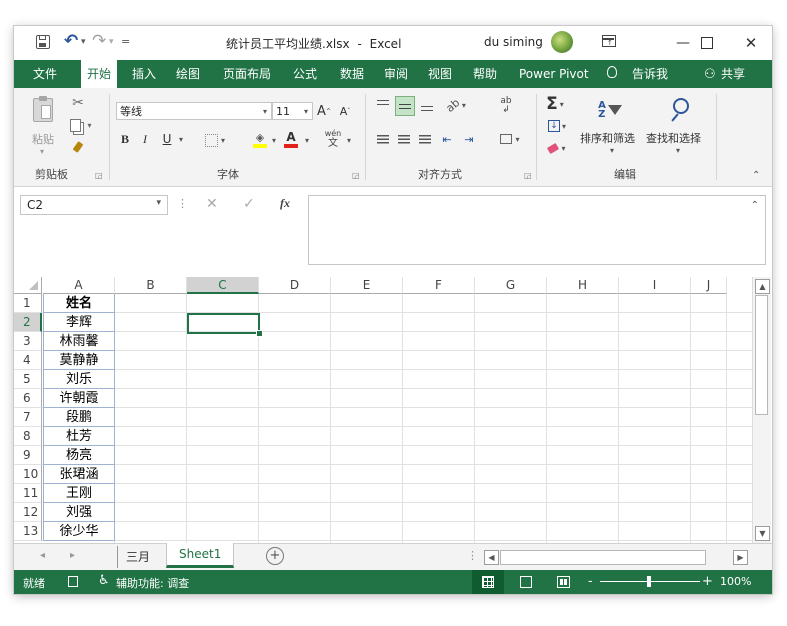 The width and height of the screenshot is (787, 626). What do you see at coordinates (94, 205) in the screenshot?
I see `name-box: C2 ▾` at bounding box center [94, 205].